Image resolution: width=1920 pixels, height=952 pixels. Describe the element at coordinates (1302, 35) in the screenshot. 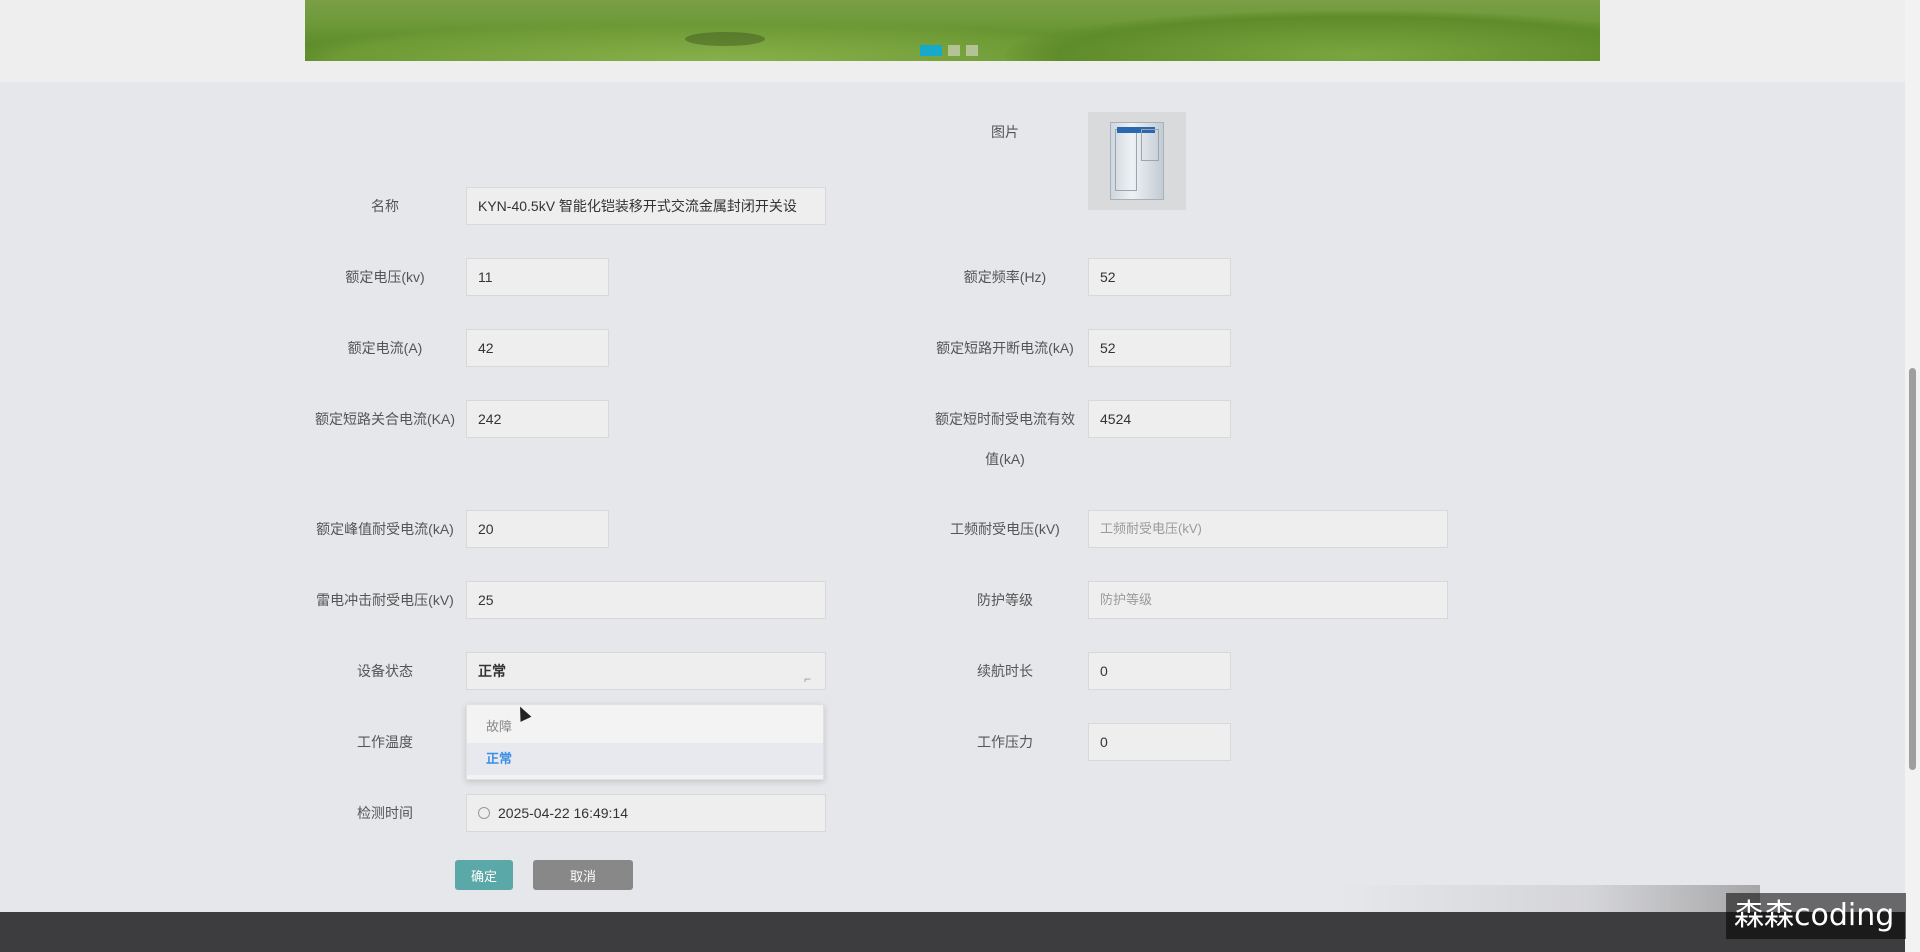

I see `banner-hill` at that location.